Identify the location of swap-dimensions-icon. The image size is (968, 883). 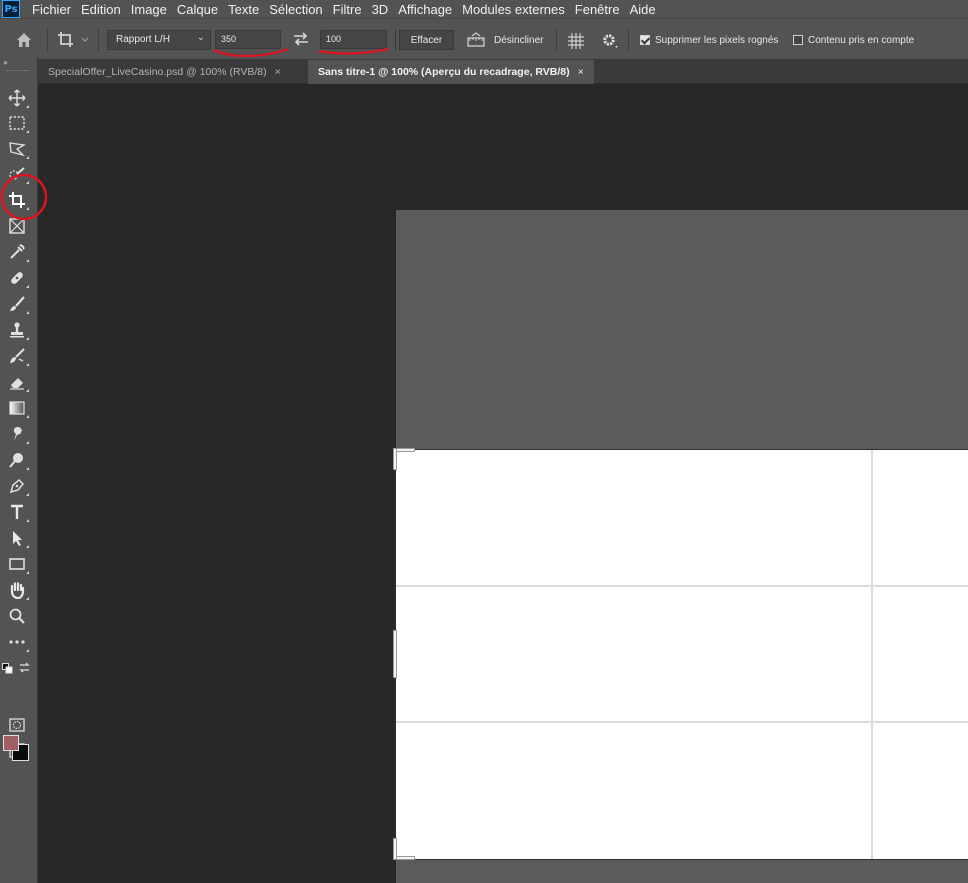
(301, 41).